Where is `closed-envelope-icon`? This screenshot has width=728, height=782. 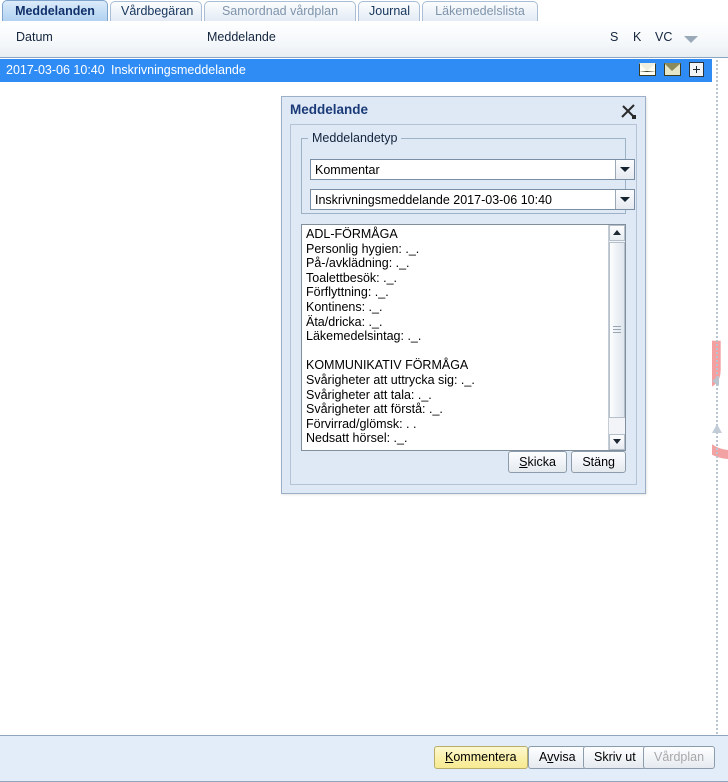 closed-envelope-icon is located at coordinates (672, 69).